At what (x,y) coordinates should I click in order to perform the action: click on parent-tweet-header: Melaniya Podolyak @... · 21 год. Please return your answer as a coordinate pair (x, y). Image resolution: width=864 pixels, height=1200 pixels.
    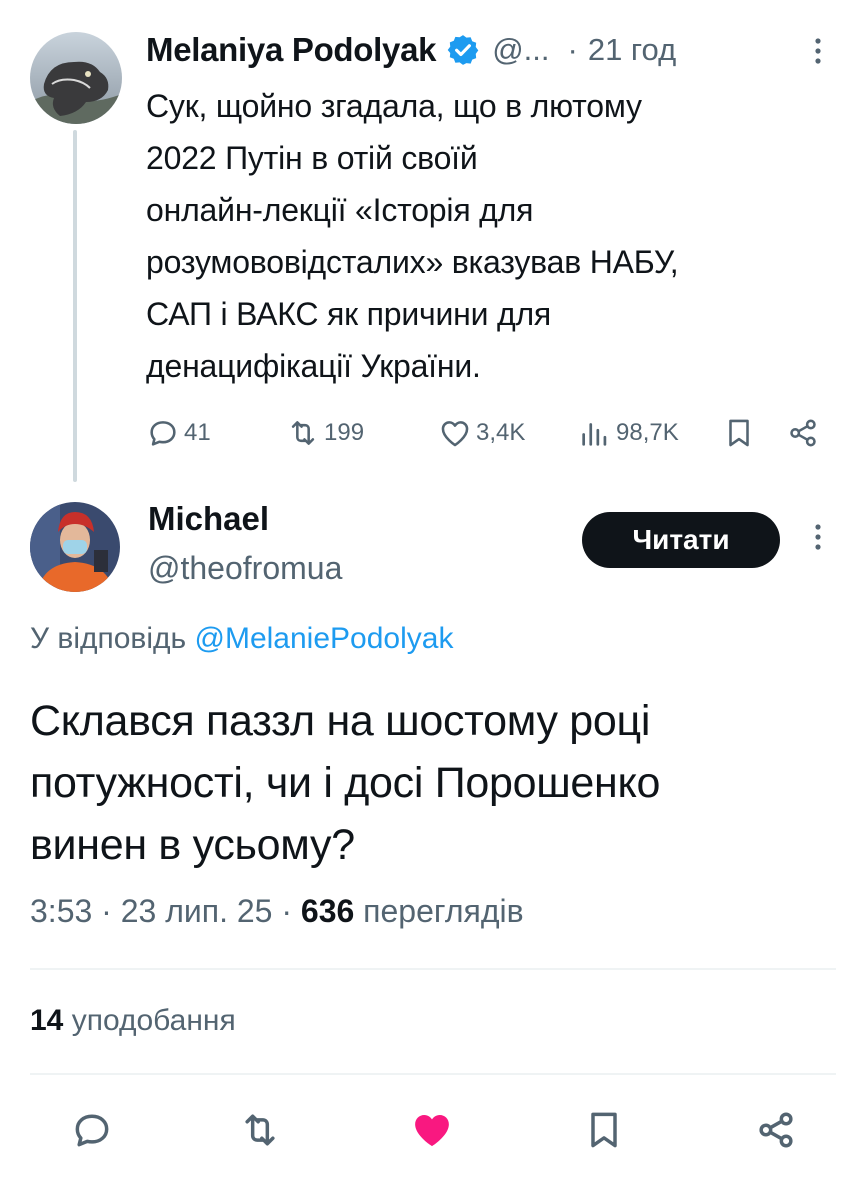
    Looking at the image, I should click on (490, 50).